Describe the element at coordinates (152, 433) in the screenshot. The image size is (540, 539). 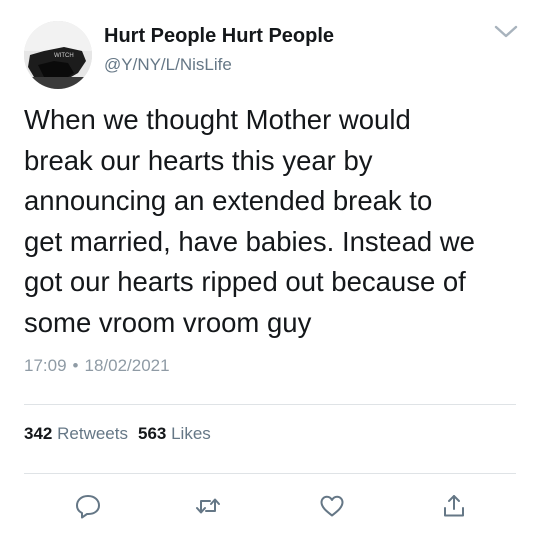
I see `likes-count: 563` at that location.